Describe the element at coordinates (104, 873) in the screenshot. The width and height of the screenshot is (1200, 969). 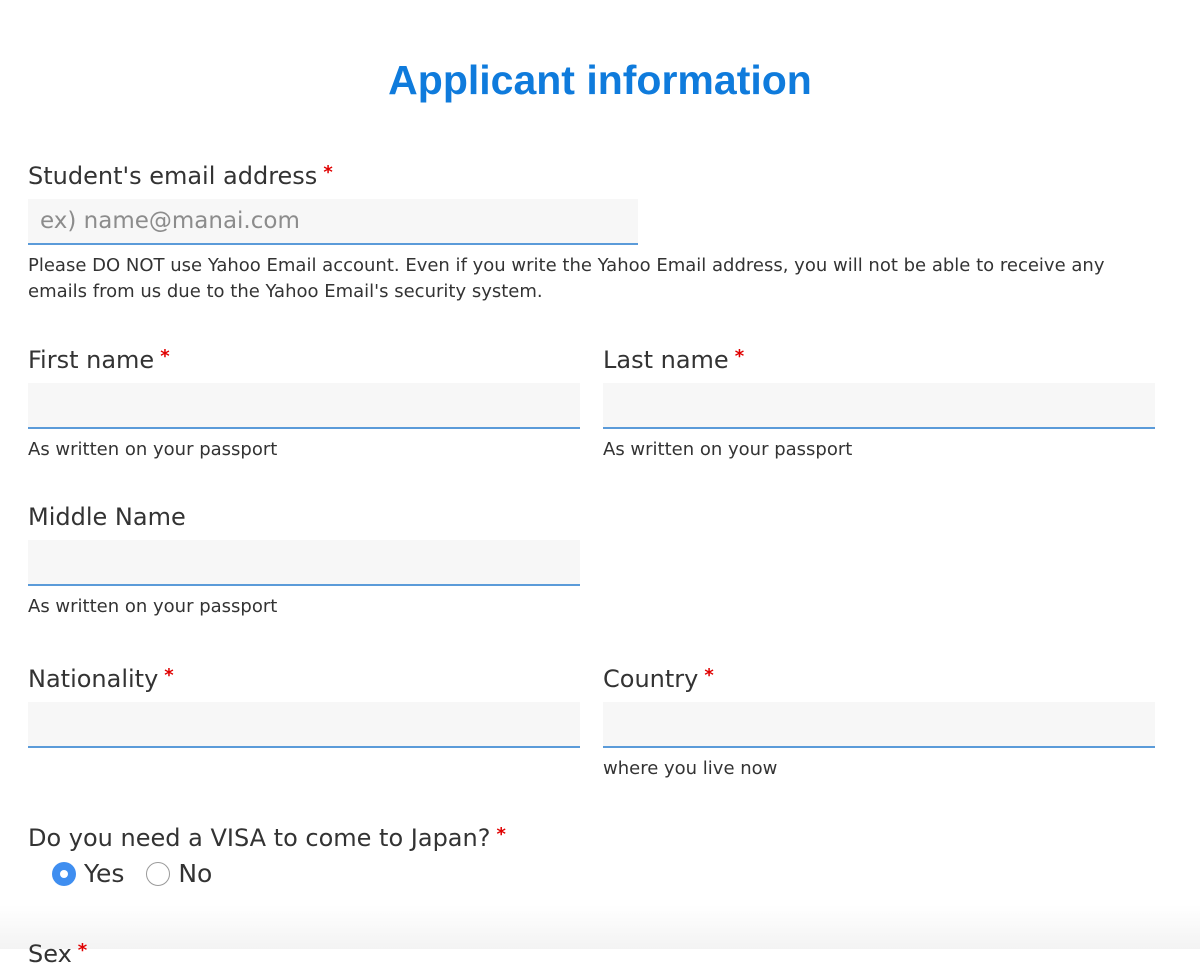
I see `visa-option-yes-label: Yes` at that location.